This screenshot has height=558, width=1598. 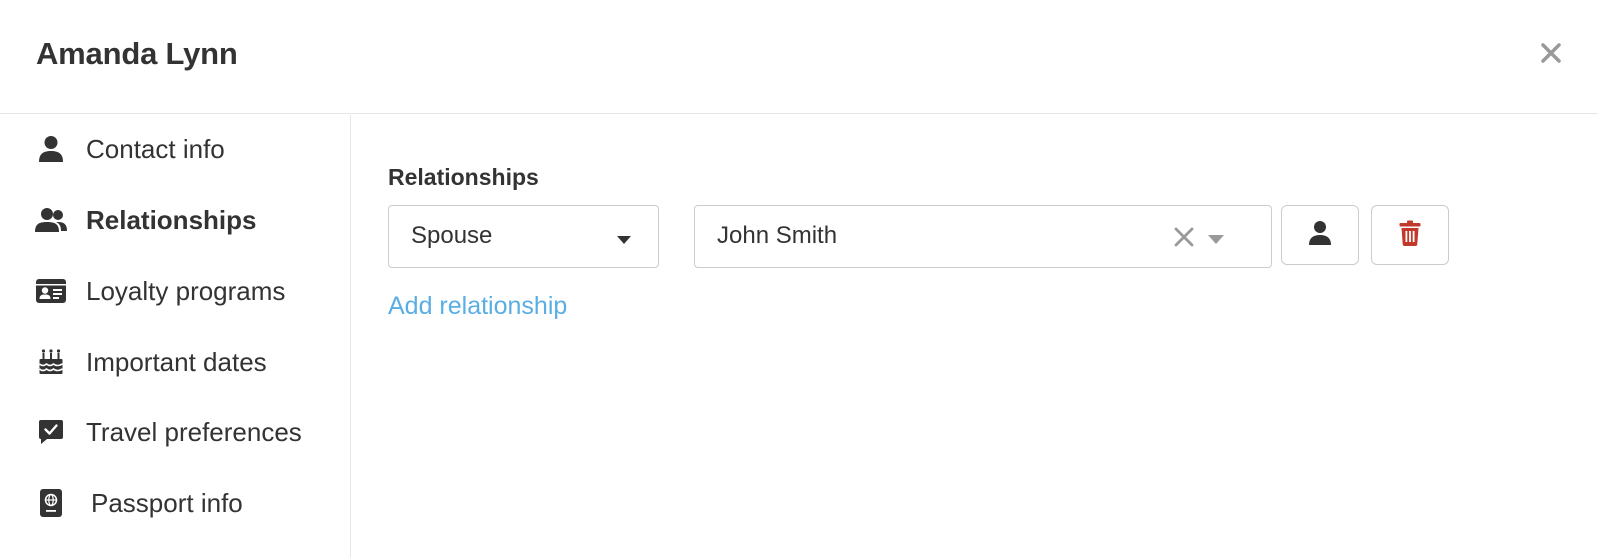 I want to click on sidebar-item-travel-preferences: Travel preferences, so click(x=175, y=432).